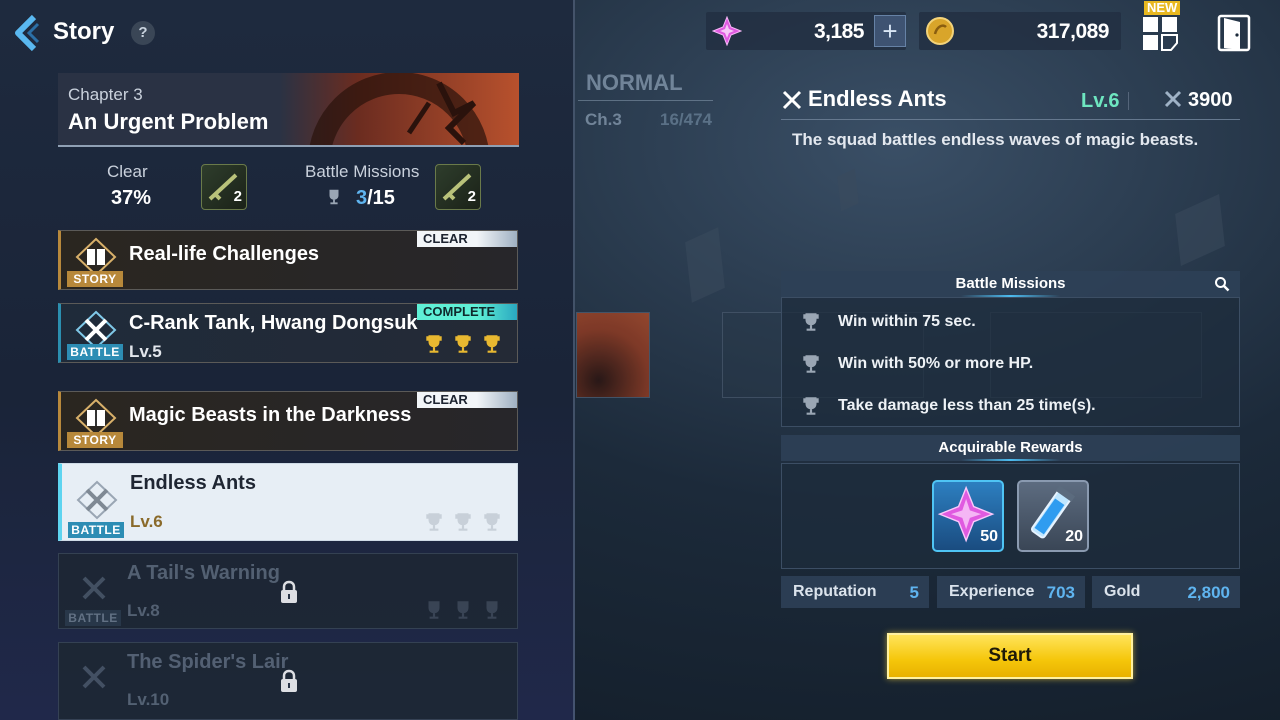  I want to click on reputation-stat: Reputation 5, so click(855, 592).